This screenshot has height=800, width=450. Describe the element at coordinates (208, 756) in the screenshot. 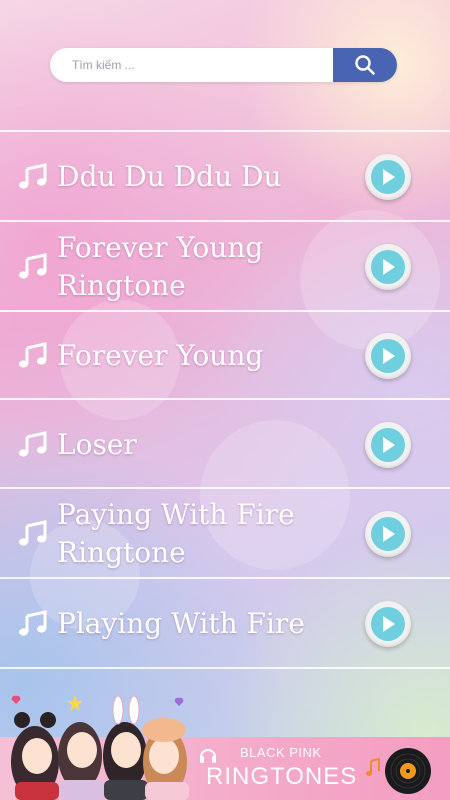

I see `headphones-icon` at that location.